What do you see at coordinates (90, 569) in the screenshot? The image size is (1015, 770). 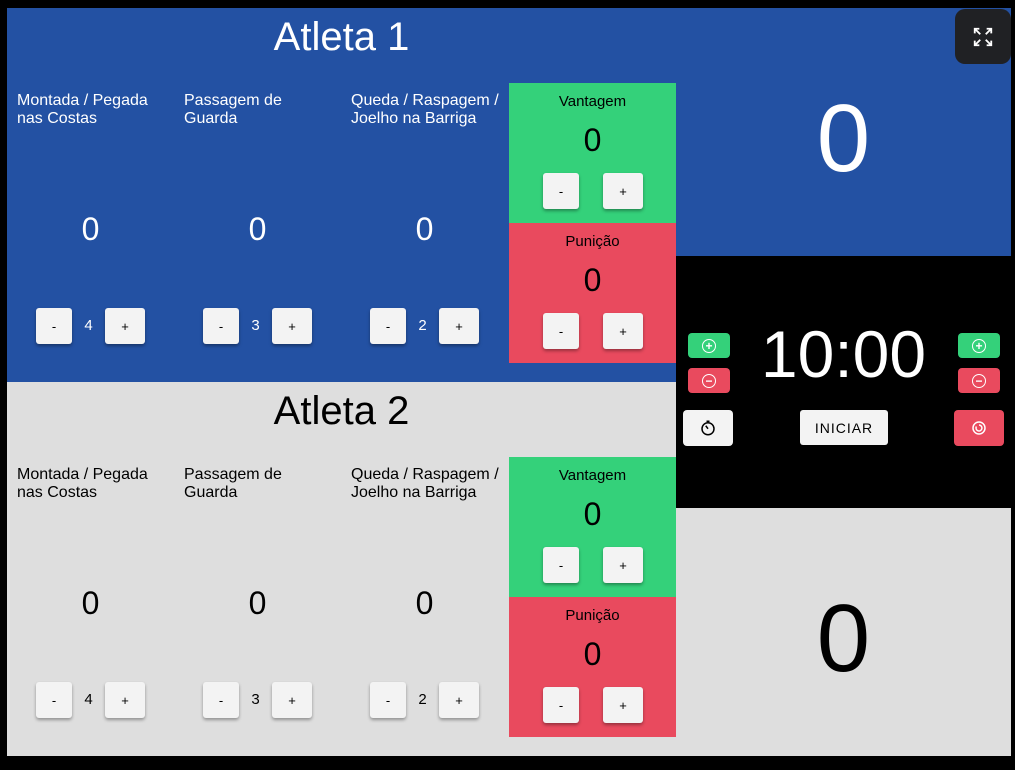 I see `athlete-2-mount-category: Montada / Pegada nas Costas 0 - 4 +` at bounding box center [90, 569].